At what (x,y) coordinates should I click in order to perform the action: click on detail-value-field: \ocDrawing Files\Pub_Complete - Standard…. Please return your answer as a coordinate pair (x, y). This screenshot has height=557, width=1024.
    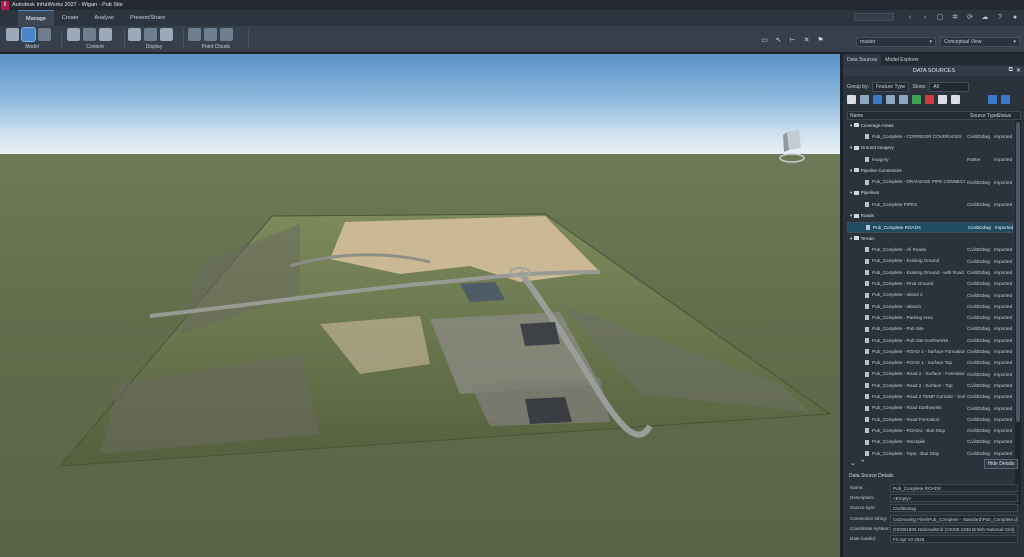
    Looking at the image, I should click on (954, 518).